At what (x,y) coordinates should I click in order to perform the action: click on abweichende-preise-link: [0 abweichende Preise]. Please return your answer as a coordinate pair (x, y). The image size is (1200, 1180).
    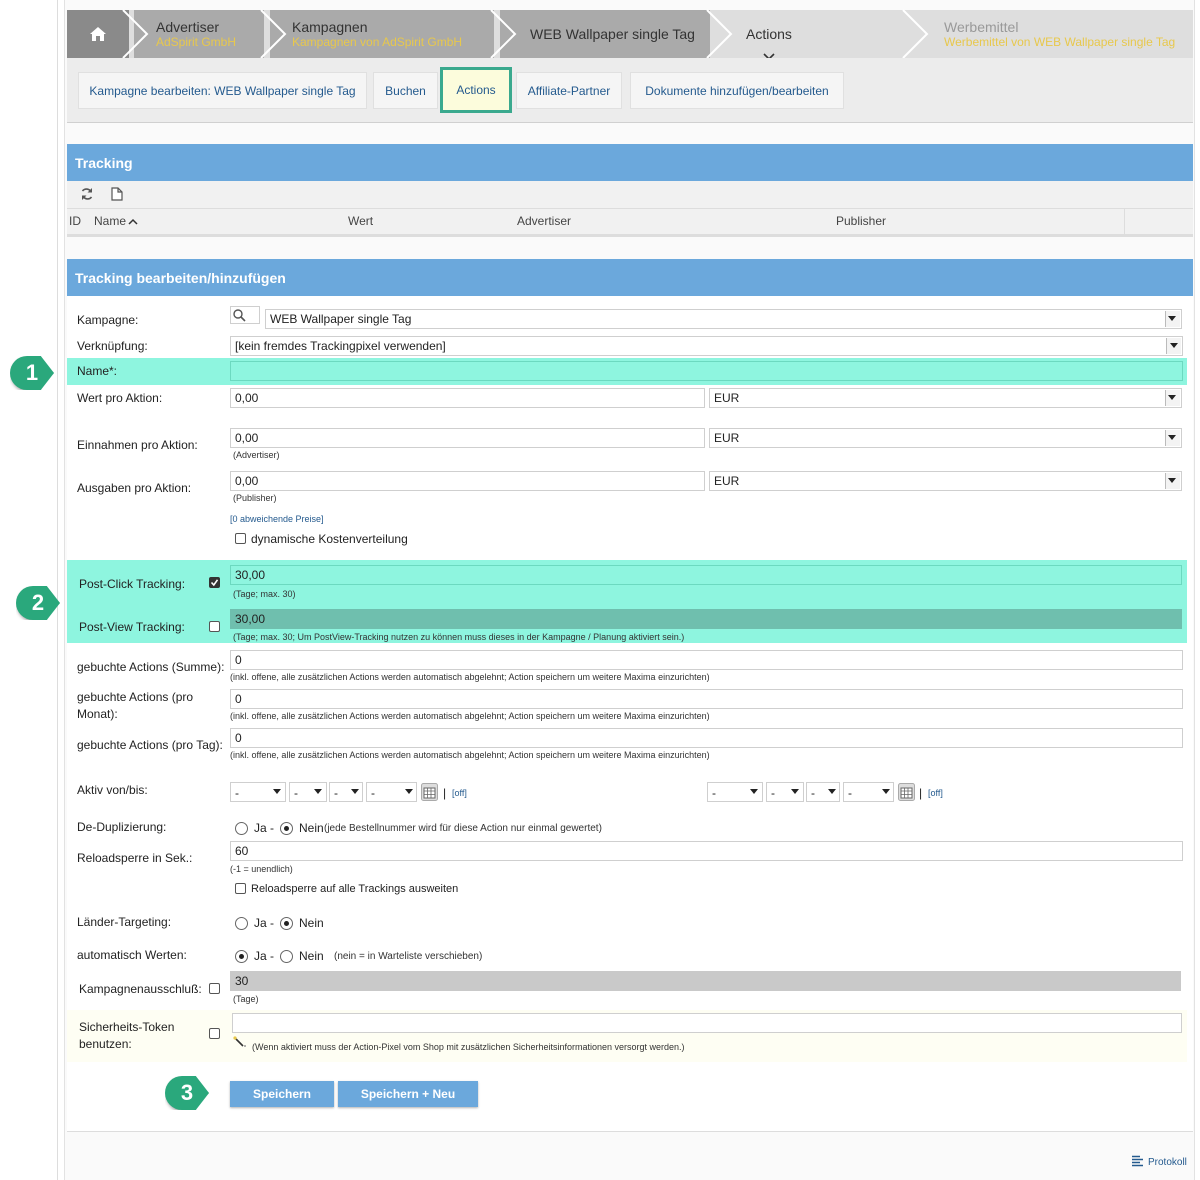
    Looking at the image, I should click on (277, 519).